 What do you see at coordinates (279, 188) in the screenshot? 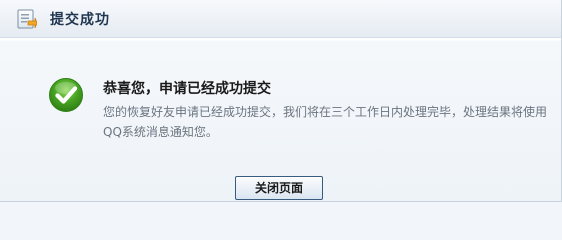
I see `close-page-button: 关闭页面` at bounding box center [279, 188].